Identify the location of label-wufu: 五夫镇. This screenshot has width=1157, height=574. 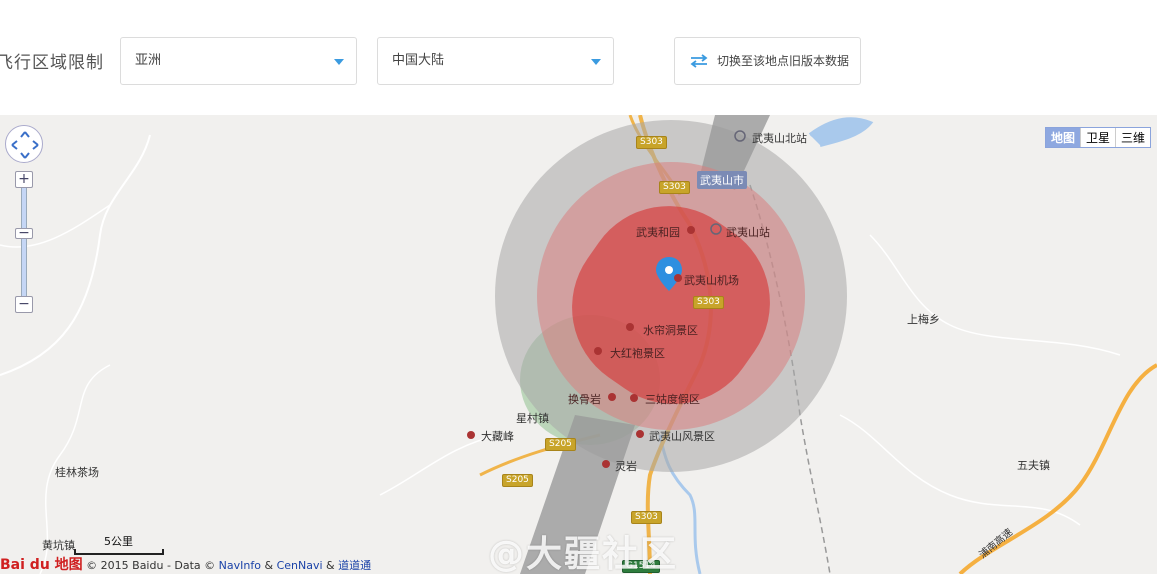
(1033, 465).